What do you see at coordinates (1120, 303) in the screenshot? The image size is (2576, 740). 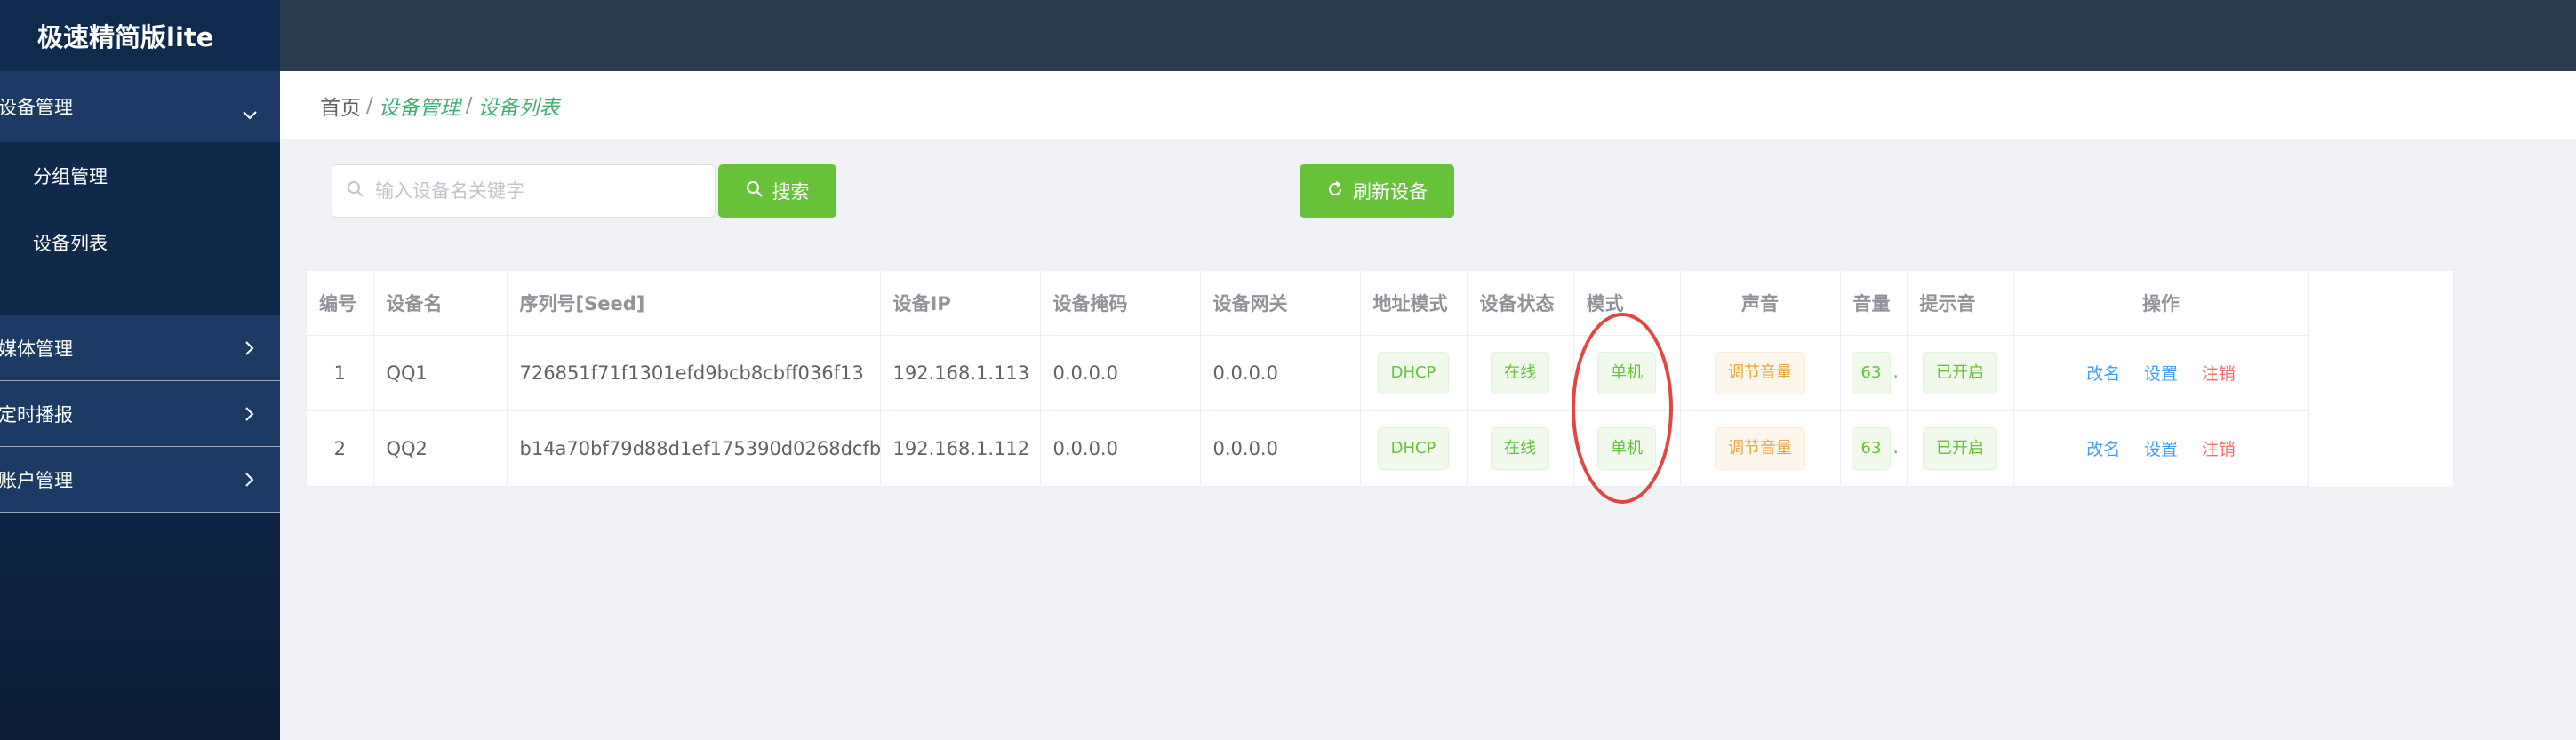 I see `col-header-mask: 设备掩码` at bounding box center [1120, 303].